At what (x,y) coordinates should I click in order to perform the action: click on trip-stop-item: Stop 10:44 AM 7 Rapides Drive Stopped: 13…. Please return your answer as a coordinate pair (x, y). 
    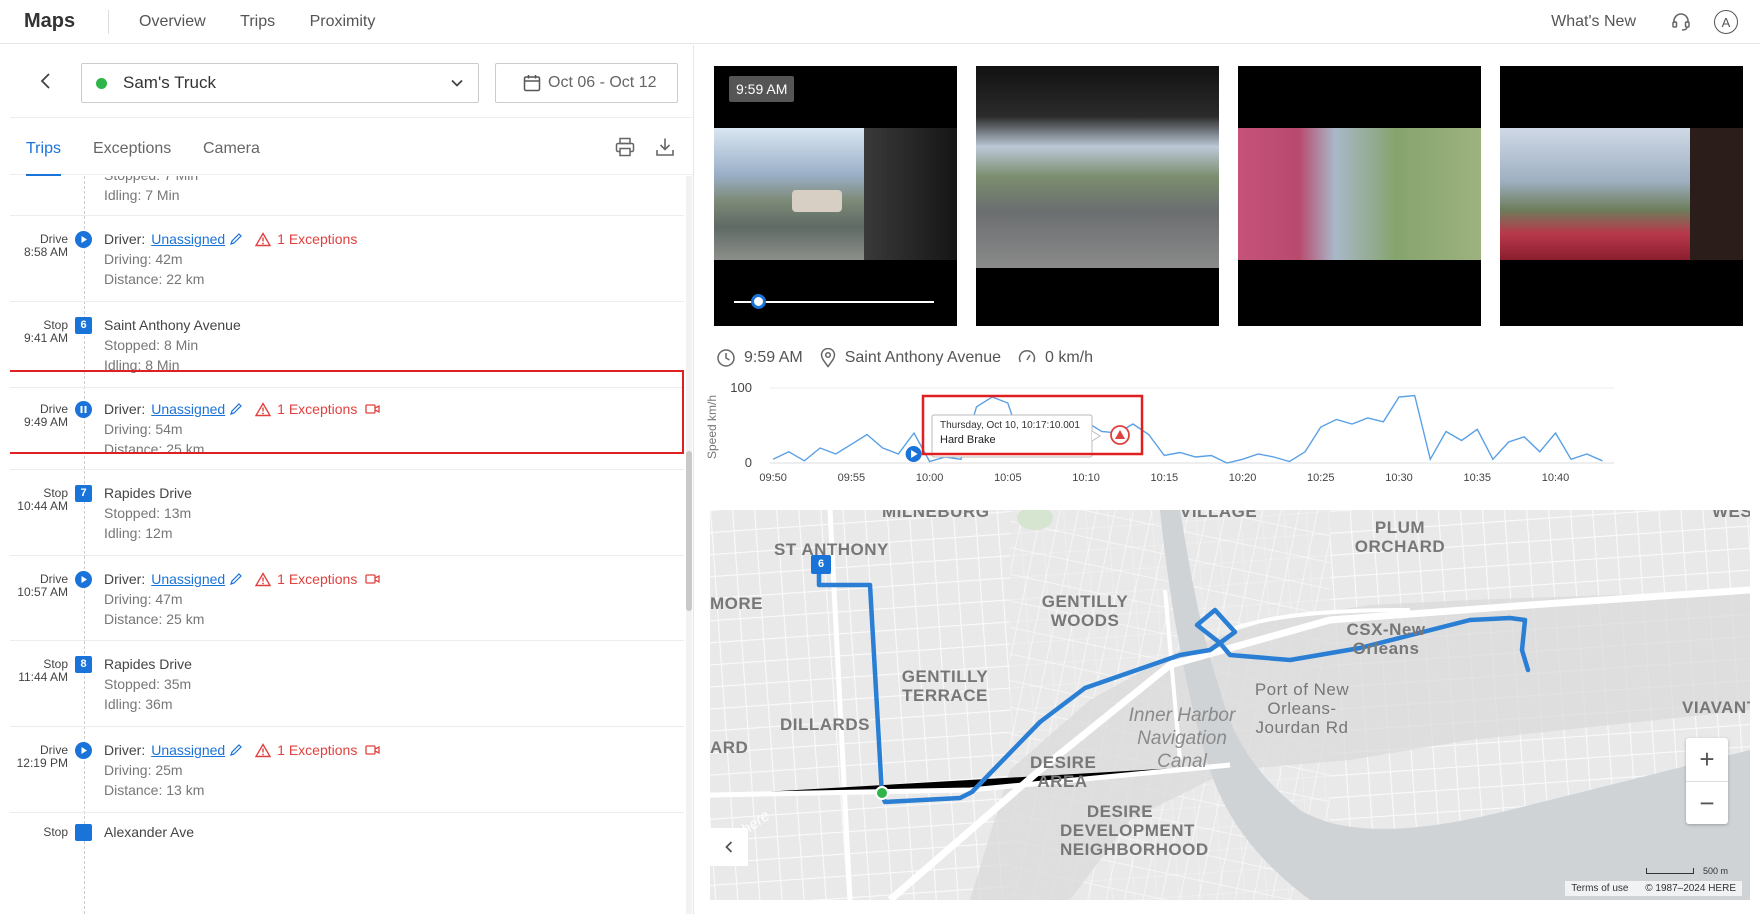
    Looking at the image, I should click on (347, 513).